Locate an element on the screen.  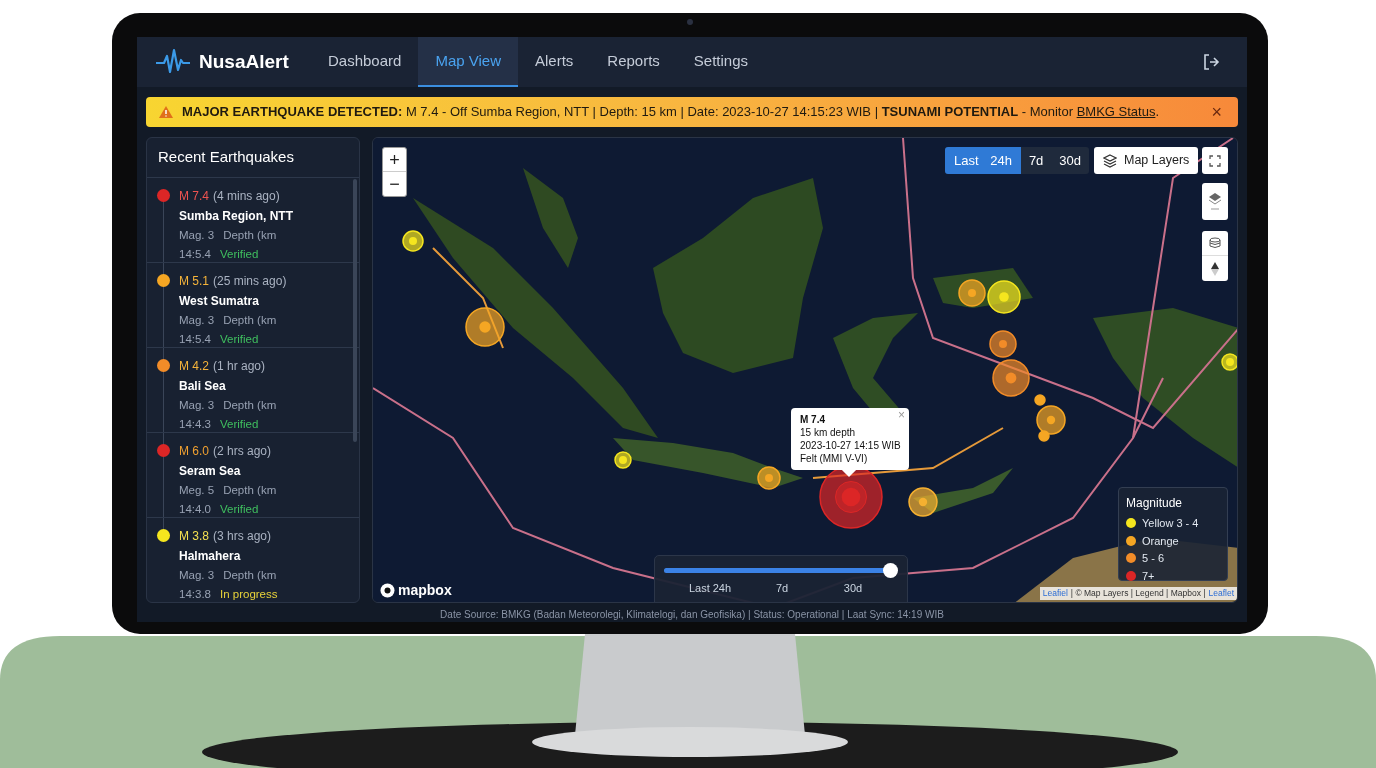
slider-thumb is located at coordinates (890, 570).